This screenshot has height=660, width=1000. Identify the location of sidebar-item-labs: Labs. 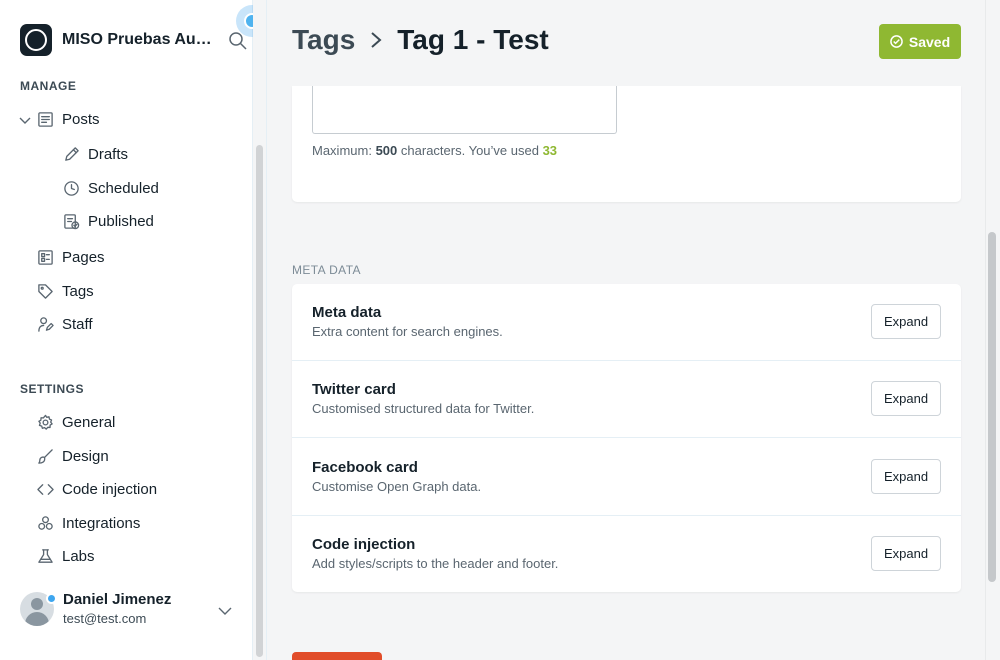
(65, 556).